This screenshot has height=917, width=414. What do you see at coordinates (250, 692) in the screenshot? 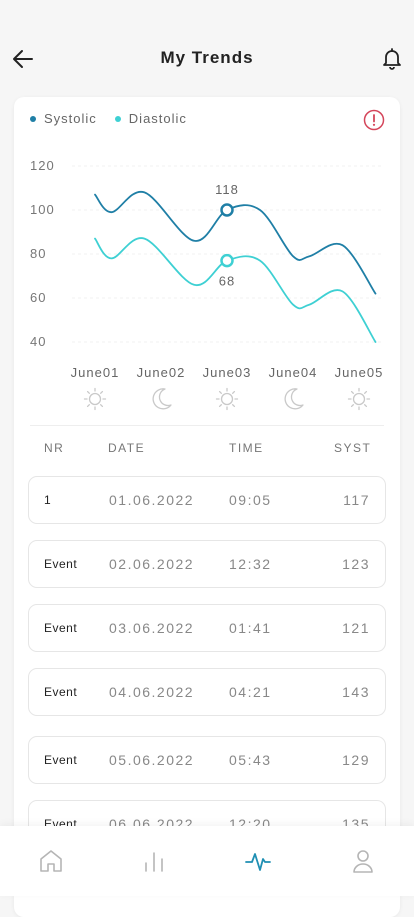
I see `row-time: 04:21` at bounding box center [250, 692].